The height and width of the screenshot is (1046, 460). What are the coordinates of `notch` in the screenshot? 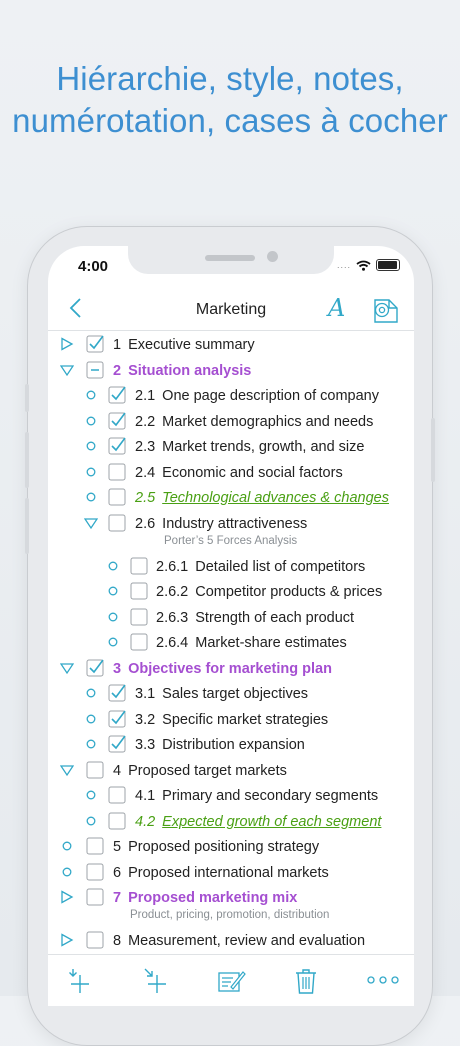 It's located at (231, 260).